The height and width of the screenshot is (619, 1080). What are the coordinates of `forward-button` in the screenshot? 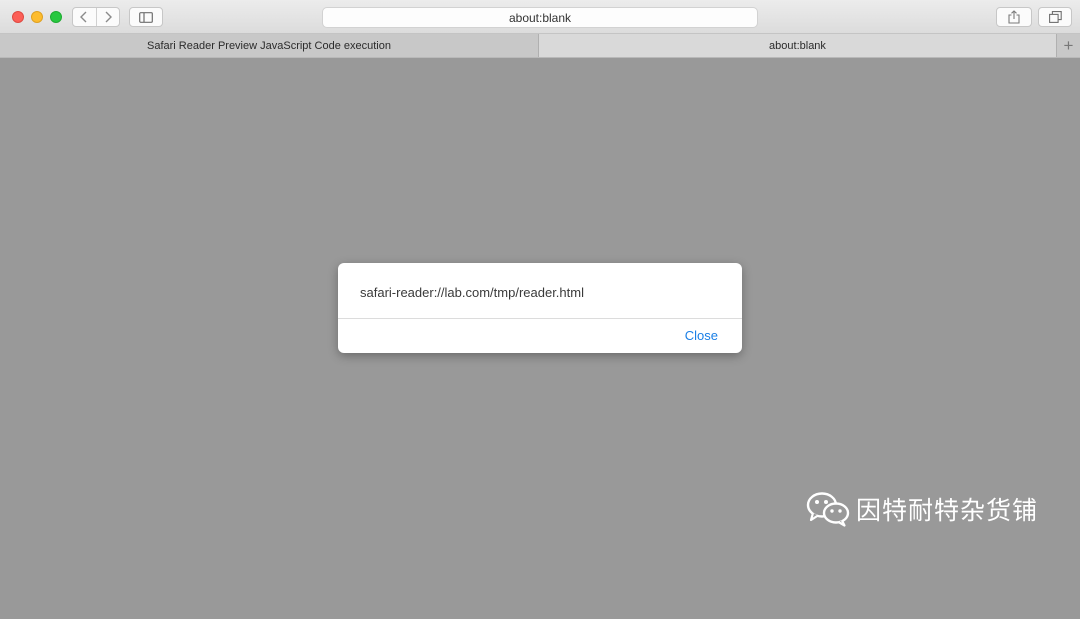 It's located at (107, 17).